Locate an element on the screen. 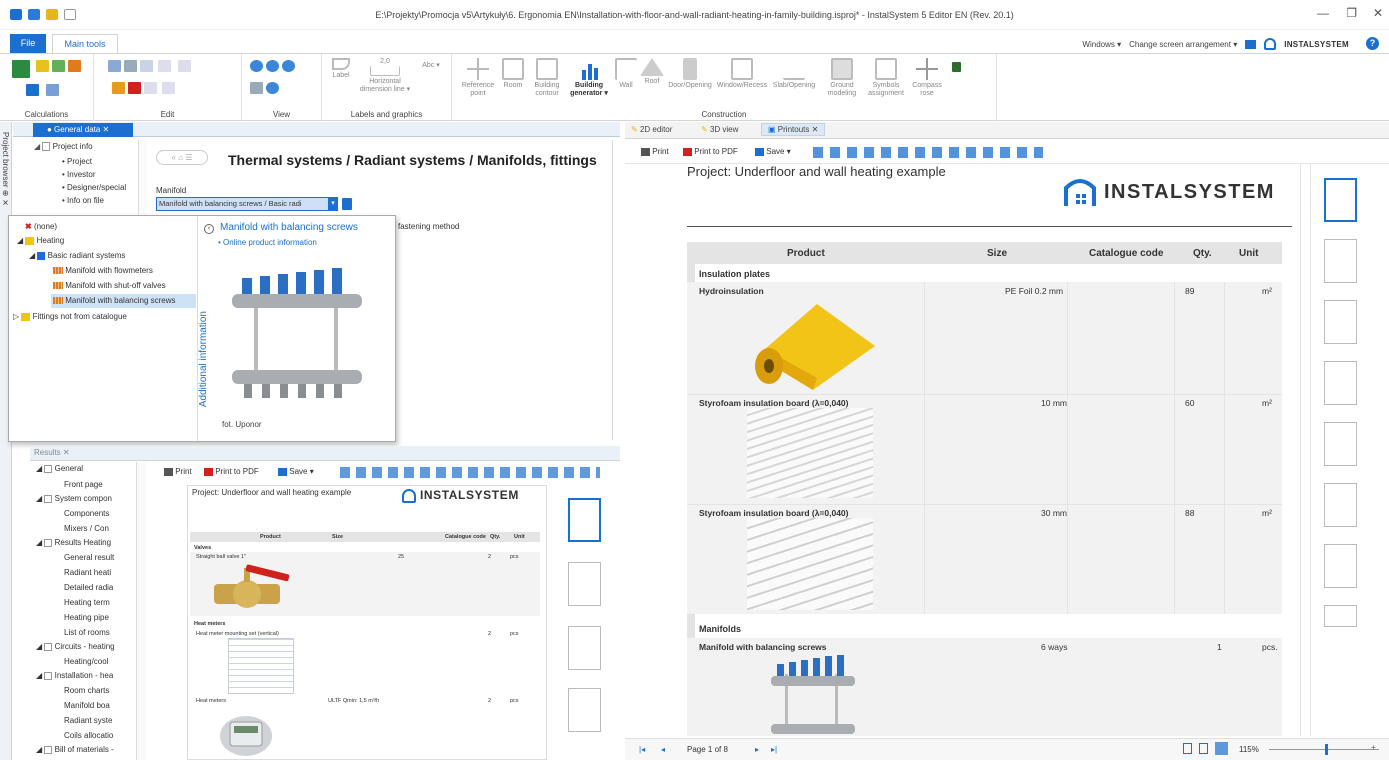 The width and height of the screenshot is (1389, 760). results-tree-item: Front page is located at coordinates (83, 484).